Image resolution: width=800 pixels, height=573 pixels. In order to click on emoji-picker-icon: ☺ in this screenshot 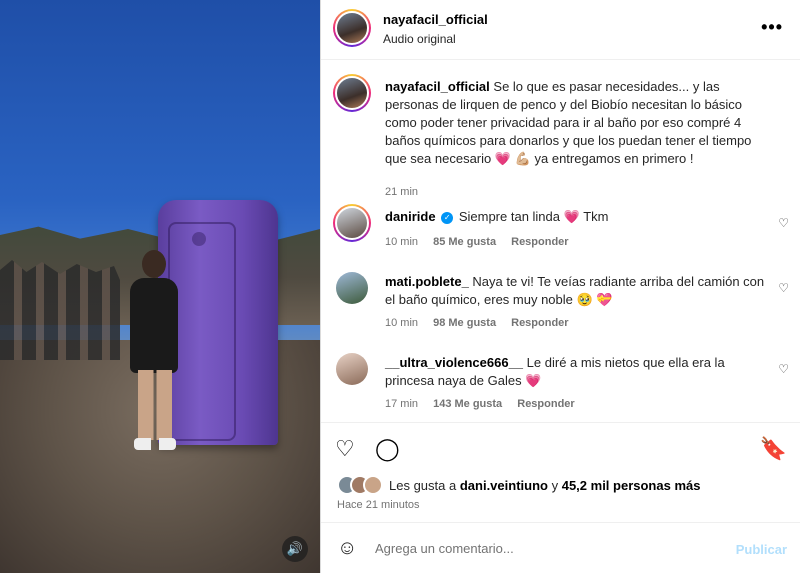, I will do `click(347, 548)`.